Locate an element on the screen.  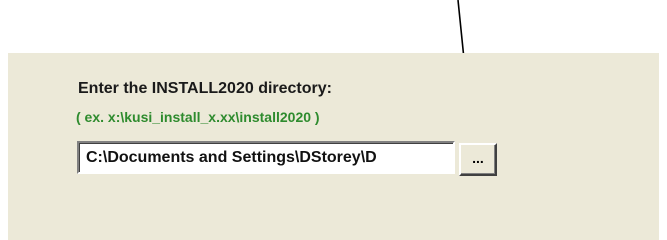
install-directory-input is located at coordinates (266, 157).